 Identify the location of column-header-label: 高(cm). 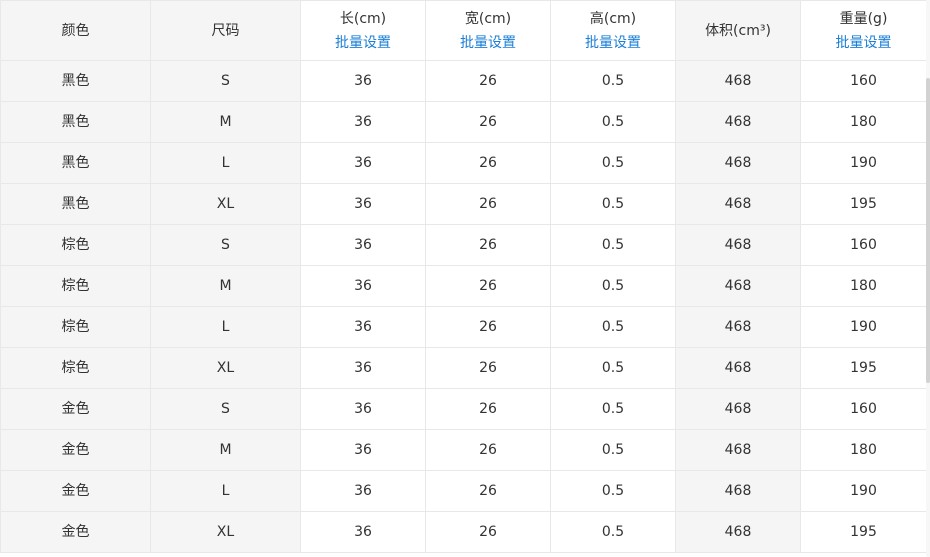
(613, 18).